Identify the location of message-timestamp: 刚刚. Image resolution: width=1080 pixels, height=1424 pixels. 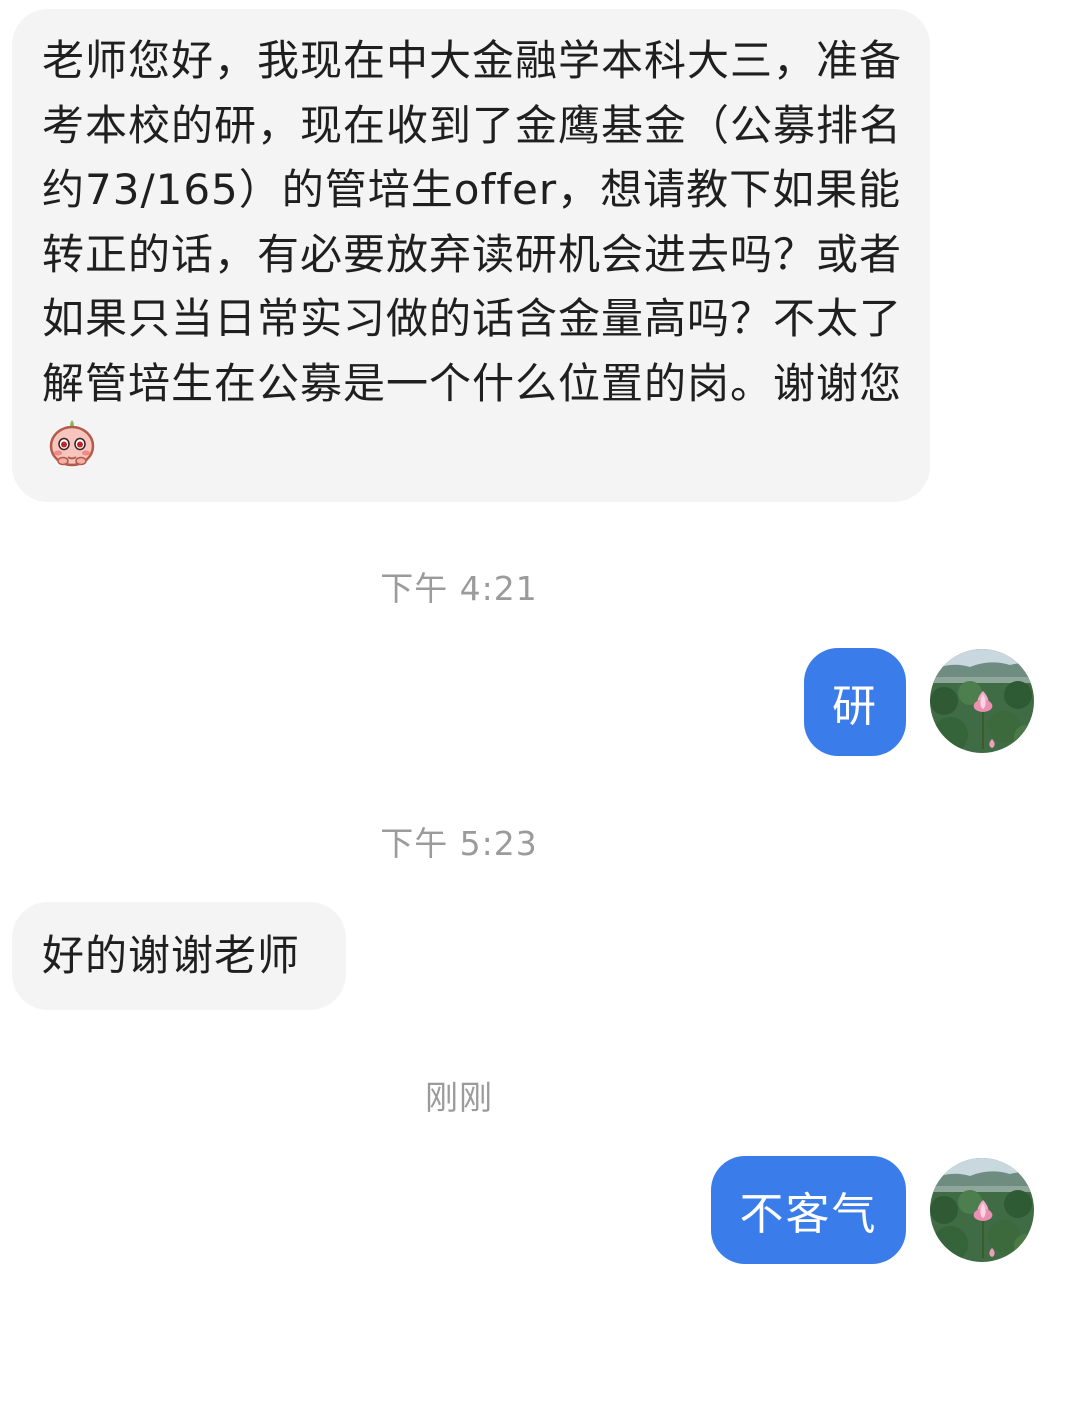
(459, 1097).